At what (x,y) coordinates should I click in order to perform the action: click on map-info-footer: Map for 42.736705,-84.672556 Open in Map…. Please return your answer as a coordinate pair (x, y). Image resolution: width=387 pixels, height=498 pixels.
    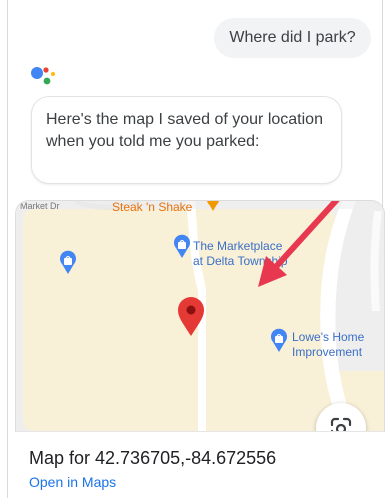
    Looking at the image, I should click on (200, 464).